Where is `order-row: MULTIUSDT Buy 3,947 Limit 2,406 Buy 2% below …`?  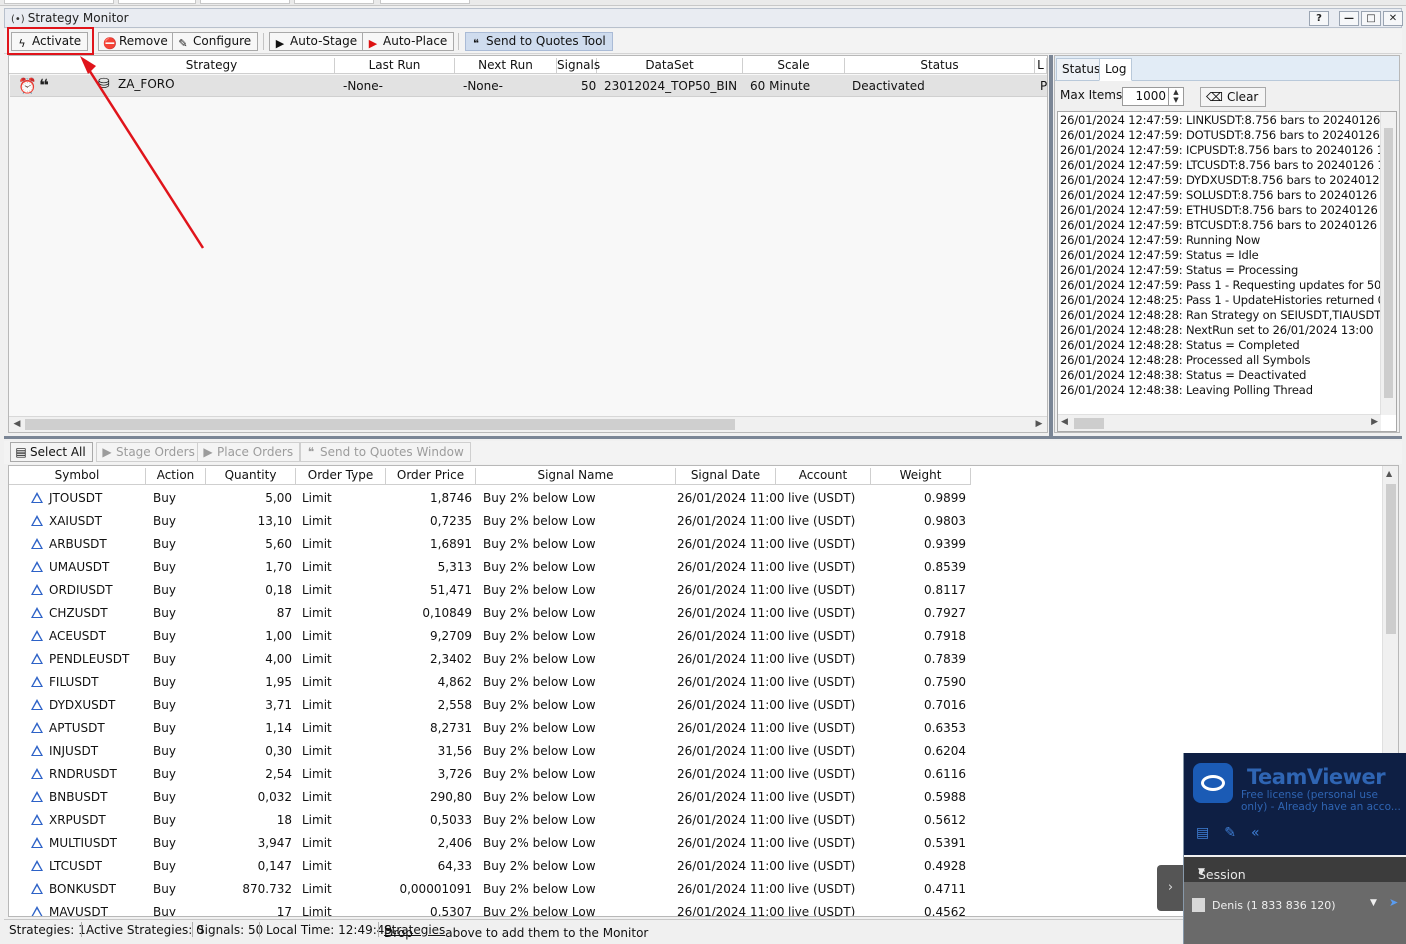 order-row: MULTIUSDT Buy 3,947 Limit 2,406 Buy 2% below … is located at coordinates (490, 841).